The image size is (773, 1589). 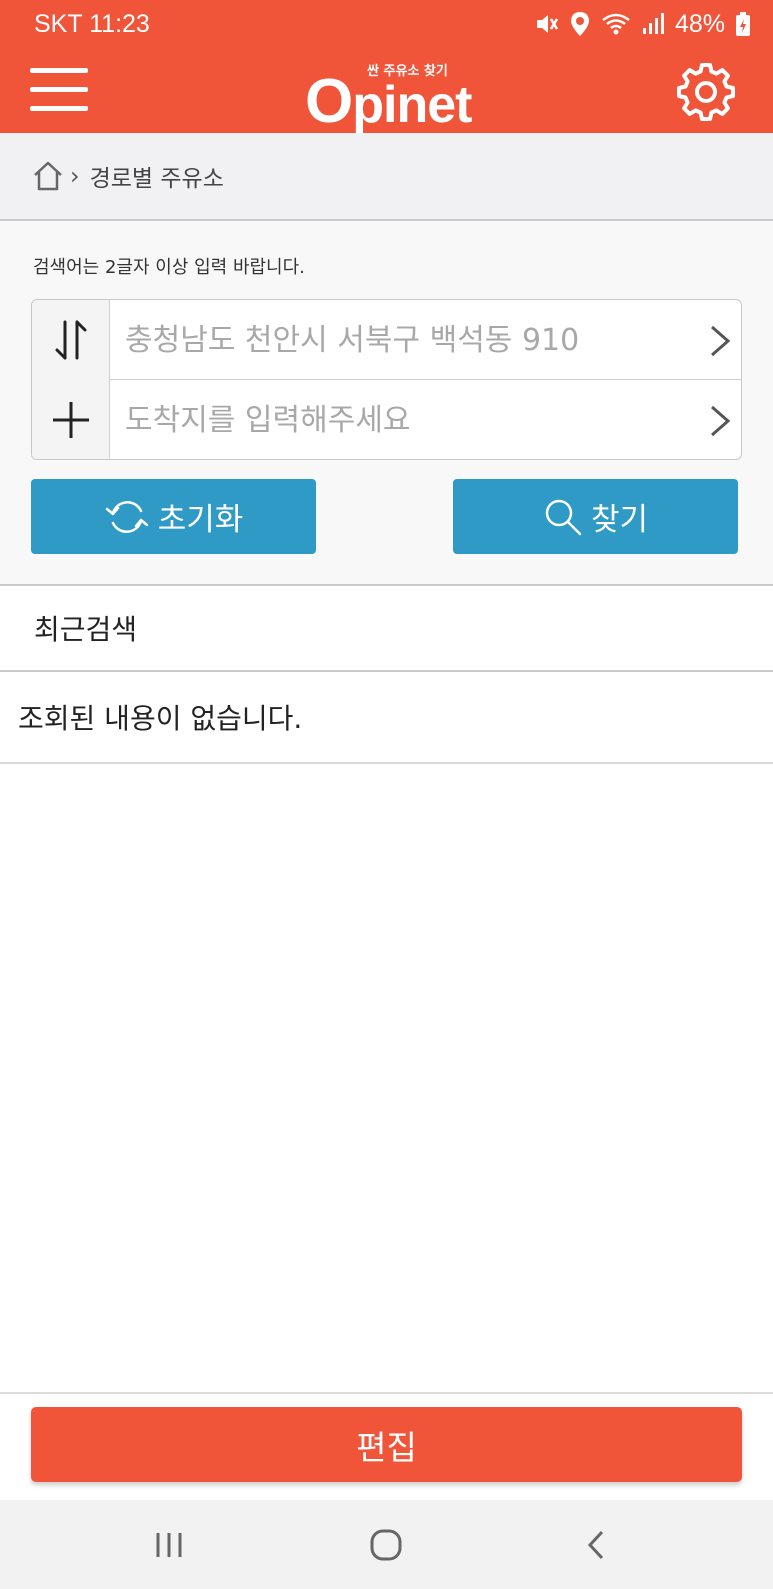 I want to click on reset-button: 초기화, so click(x=173, y=516).